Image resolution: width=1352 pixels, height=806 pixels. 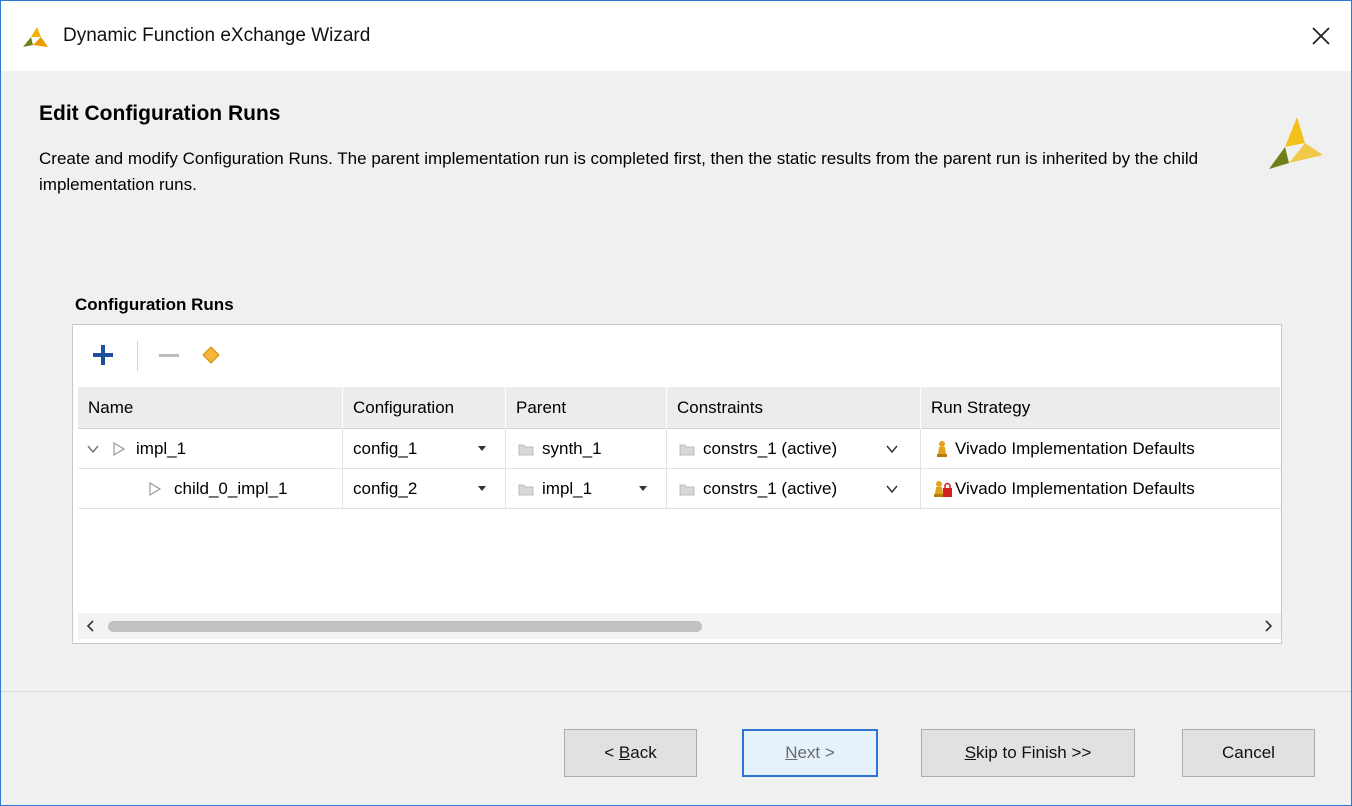 I want to click on skip-mnemonic: S, so click(x=970, y=752).